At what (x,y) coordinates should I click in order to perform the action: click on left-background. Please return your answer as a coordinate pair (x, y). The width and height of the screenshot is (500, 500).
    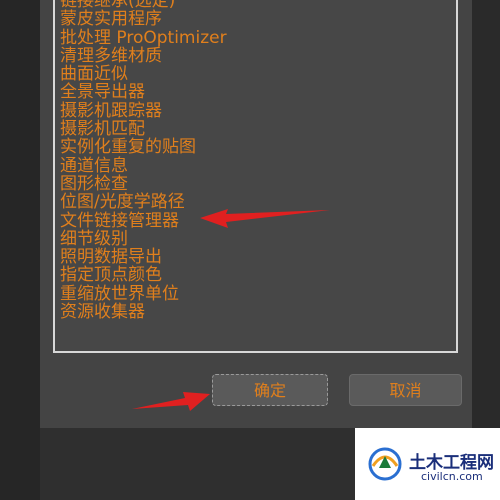
    Looking at the image, I should click on (20, 250).